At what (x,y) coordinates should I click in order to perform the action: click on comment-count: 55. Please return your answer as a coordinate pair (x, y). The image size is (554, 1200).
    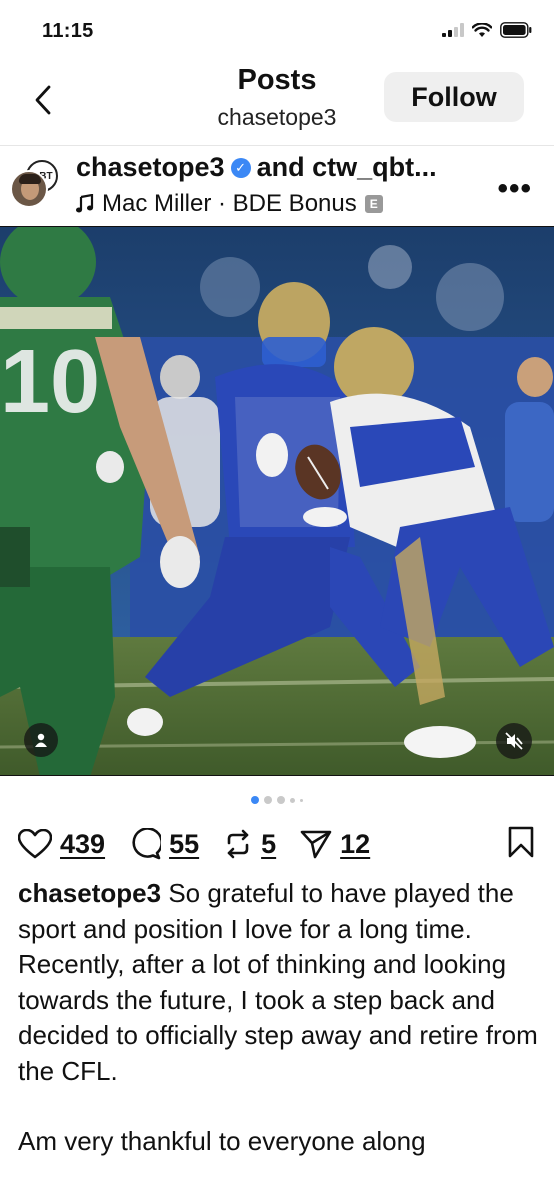
    Looking at the image, I should click on (184, 844).